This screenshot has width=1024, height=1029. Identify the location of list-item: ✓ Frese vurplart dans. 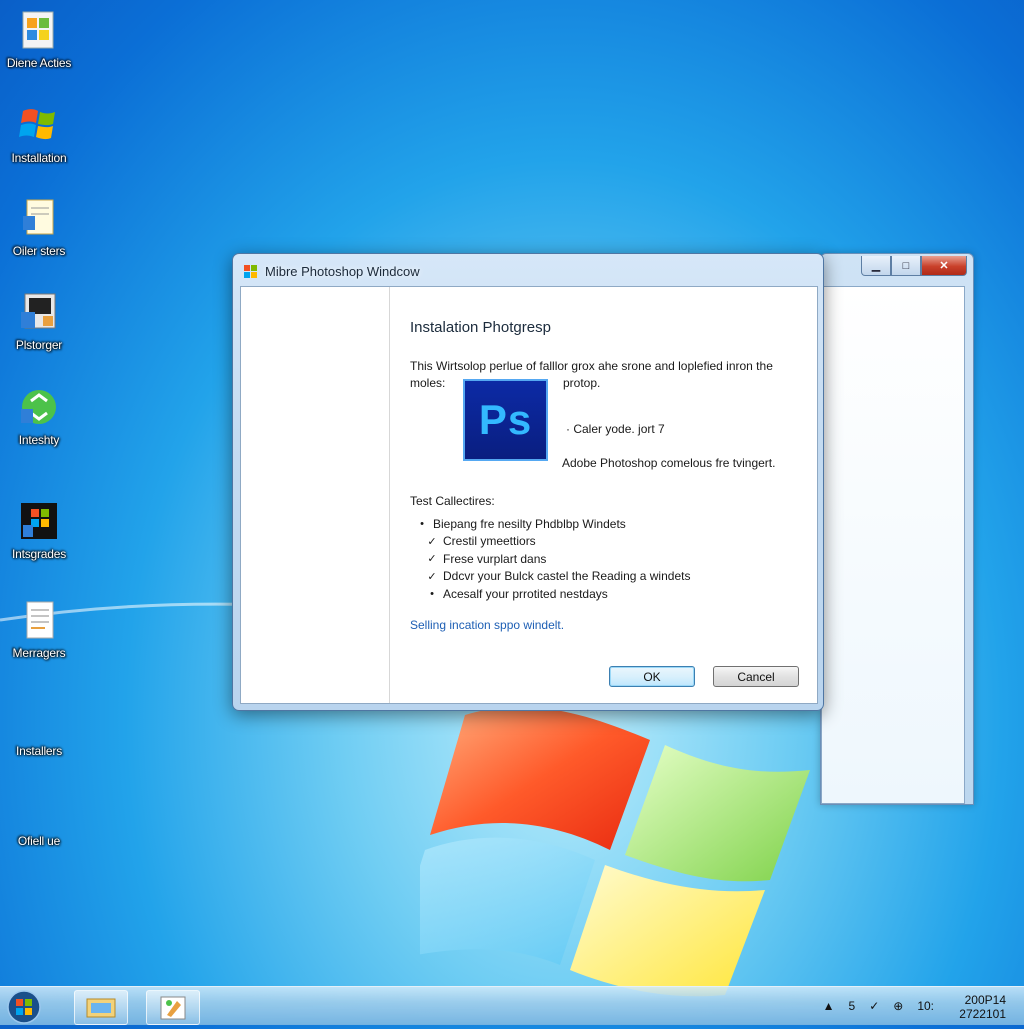
(558, 559).